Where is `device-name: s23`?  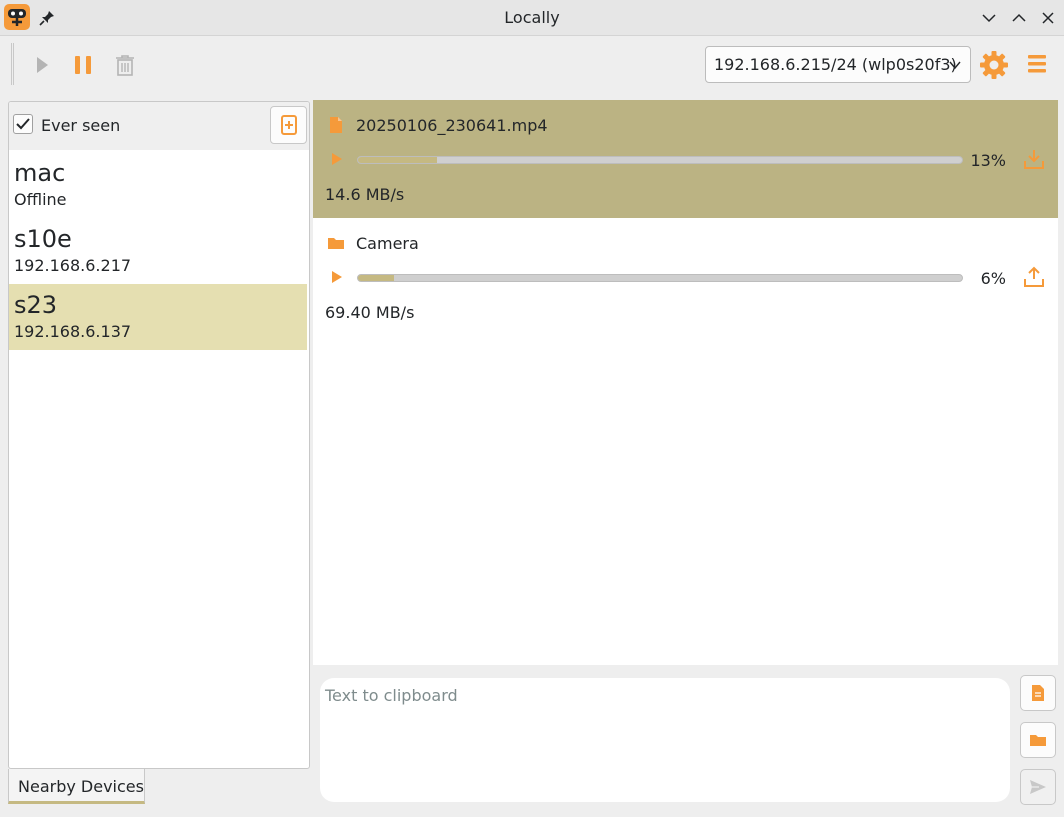
device-name: s23 is located at coordinates (36, 305).